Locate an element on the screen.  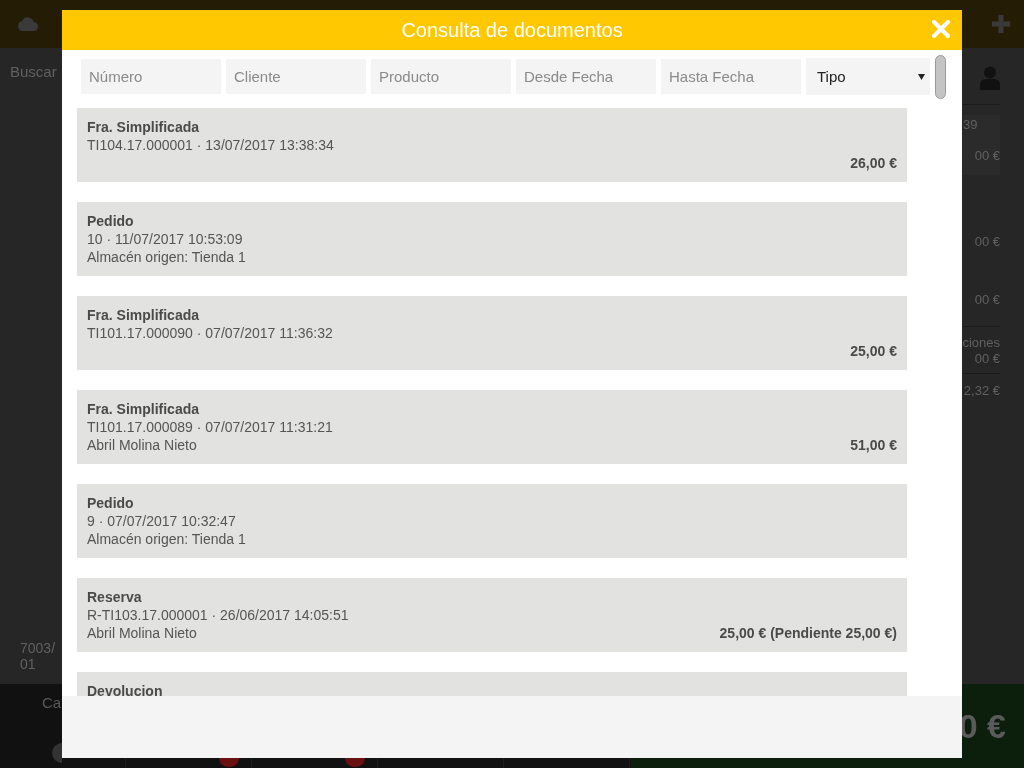
total-amount: 2,32 € is located at coordinates (981, 391).